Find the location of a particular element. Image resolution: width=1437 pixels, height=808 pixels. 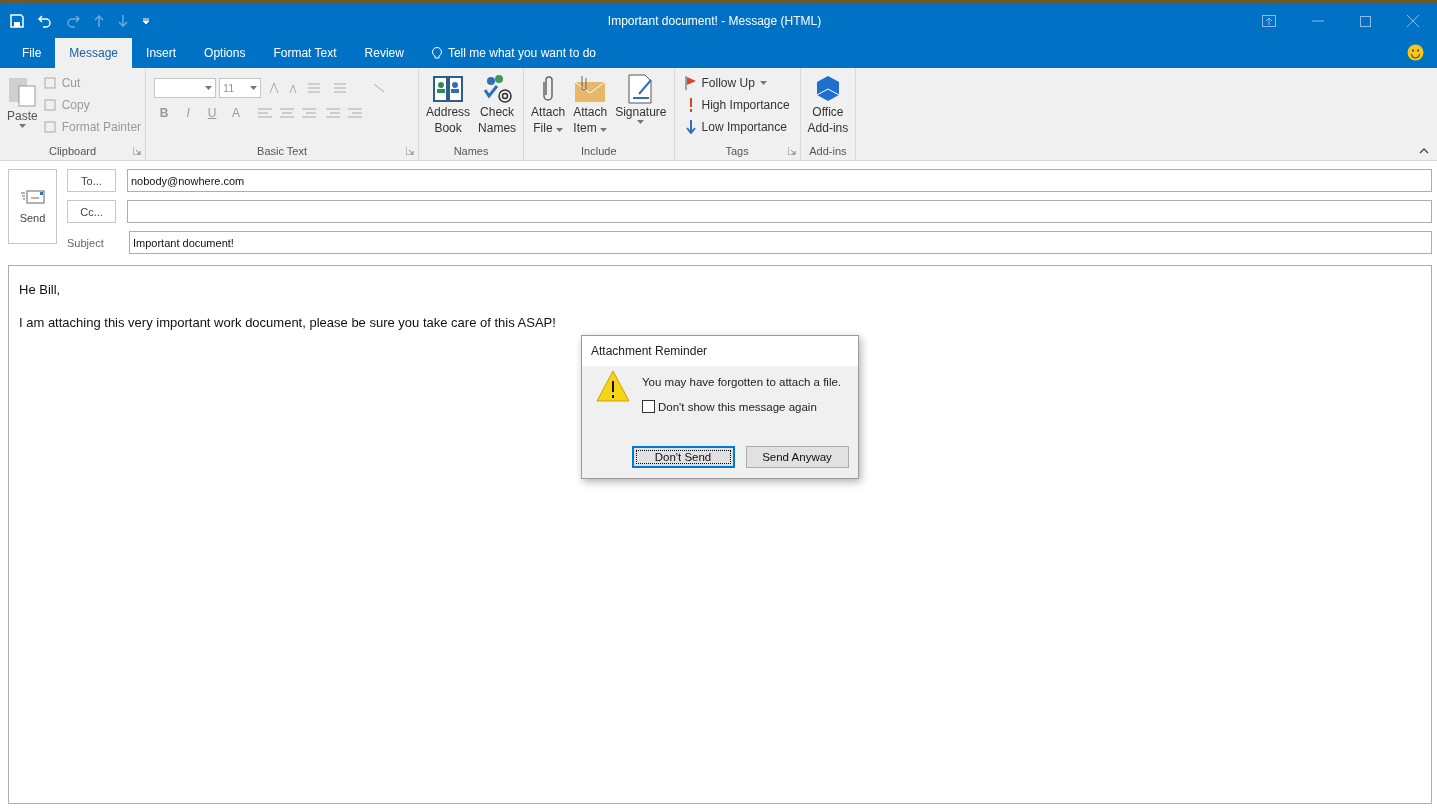

people-icon is located at coordinates (497, 89).